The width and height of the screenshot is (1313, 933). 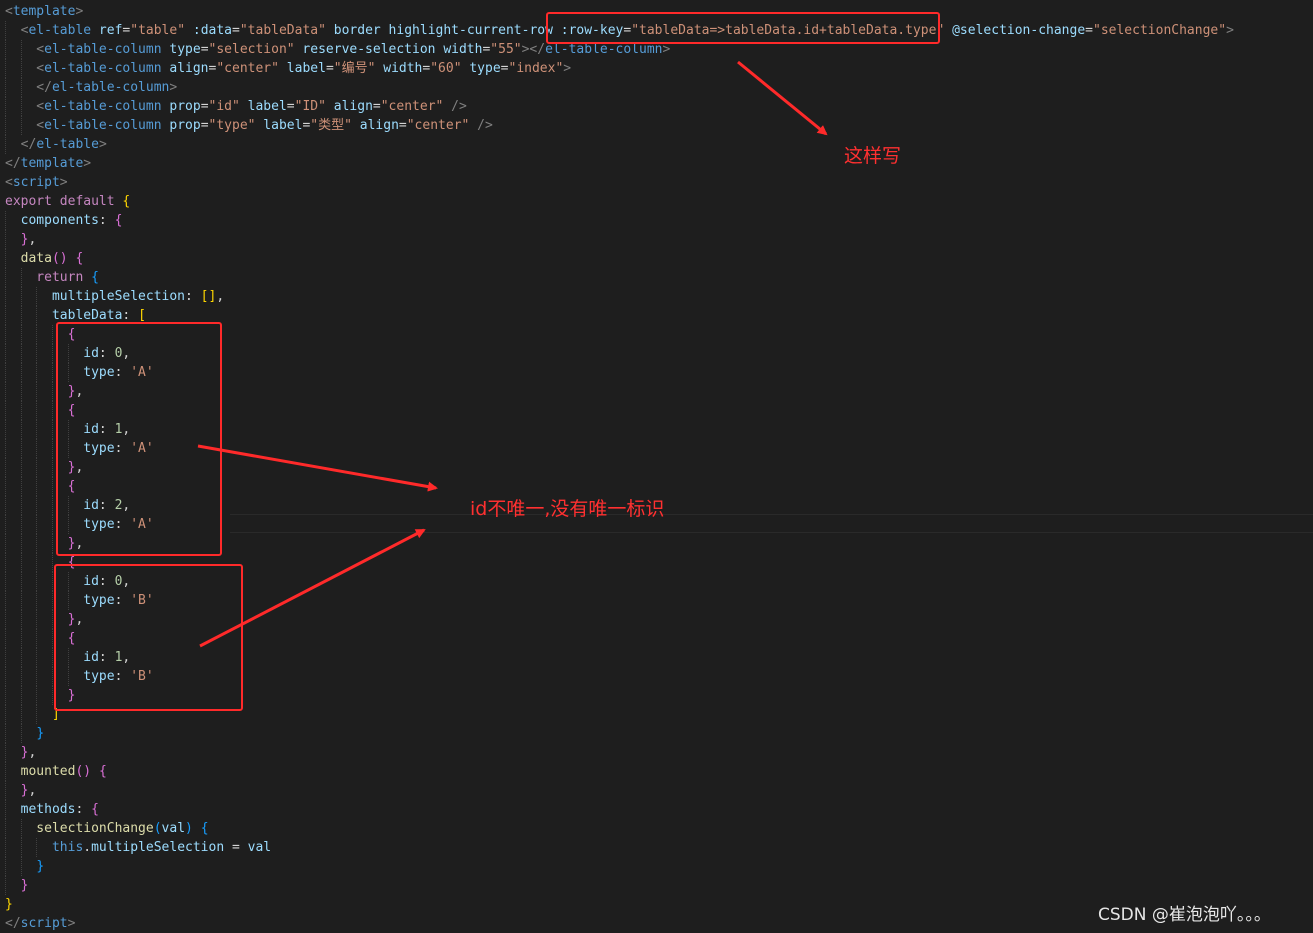 I want to click on rowkey-annotation-note: 这样写, so click(x=873, y=156).